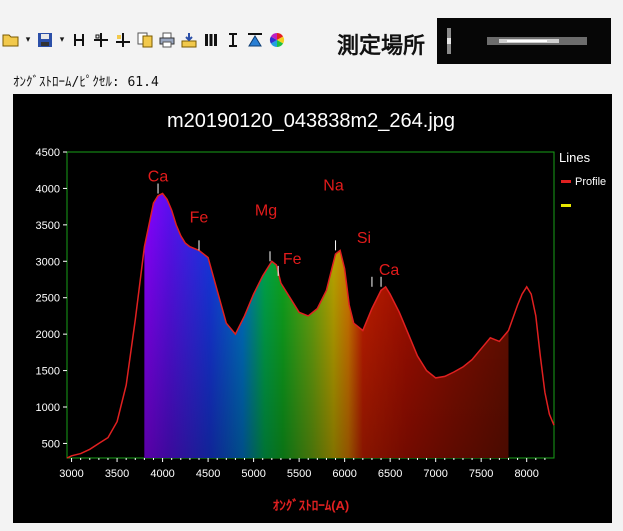 The width and height of the screenshot is (623, 531). I want to click on spectrum-thumbnail, so click(524, 41).